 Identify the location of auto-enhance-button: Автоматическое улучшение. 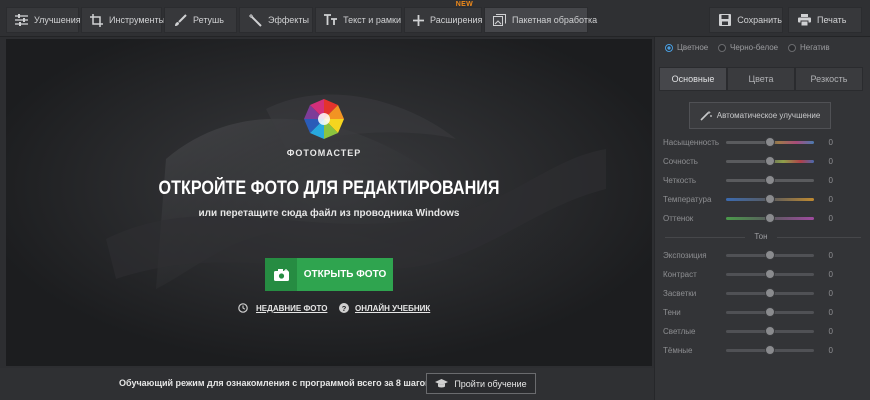
(760, 115).